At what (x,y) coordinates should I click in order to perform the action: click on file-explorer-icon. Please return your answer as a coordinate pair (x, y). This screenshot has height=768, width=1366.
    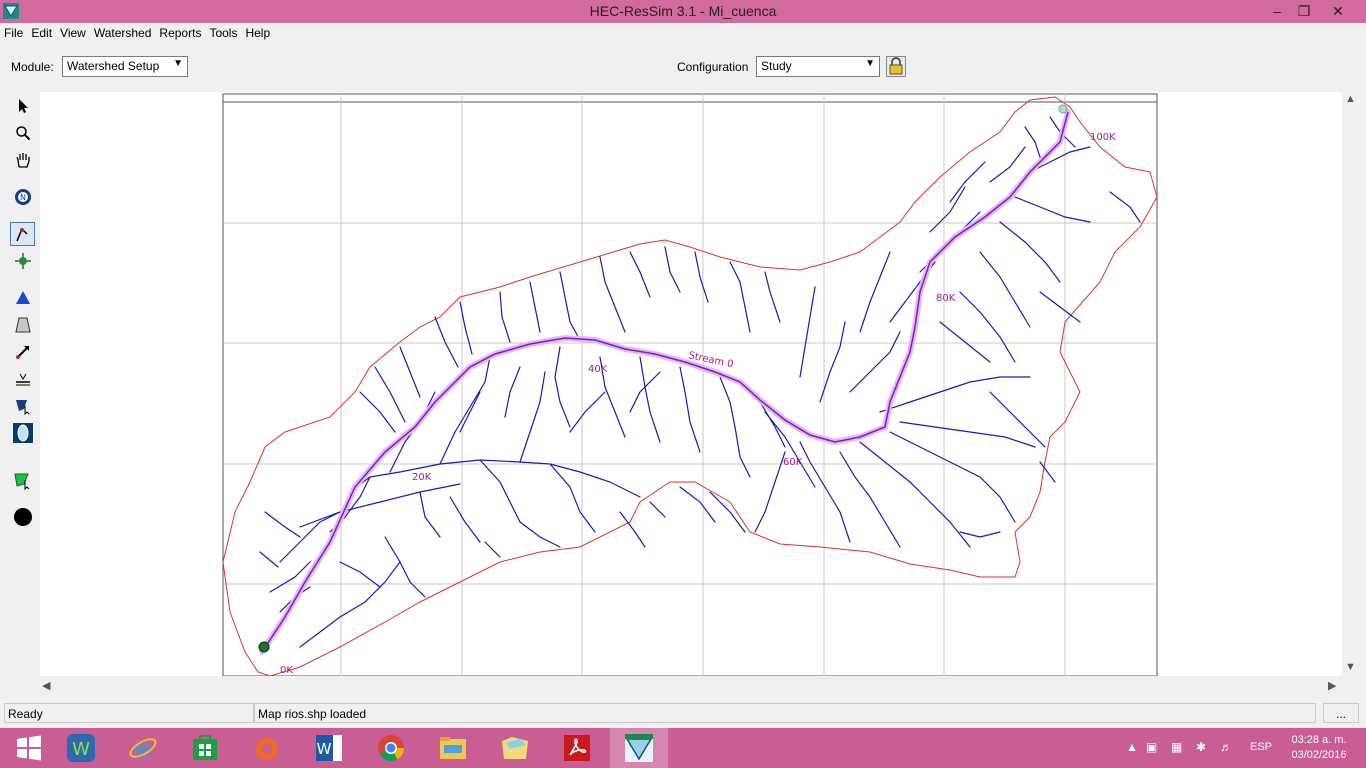
    Looking at the image, I should click on (453, 748).